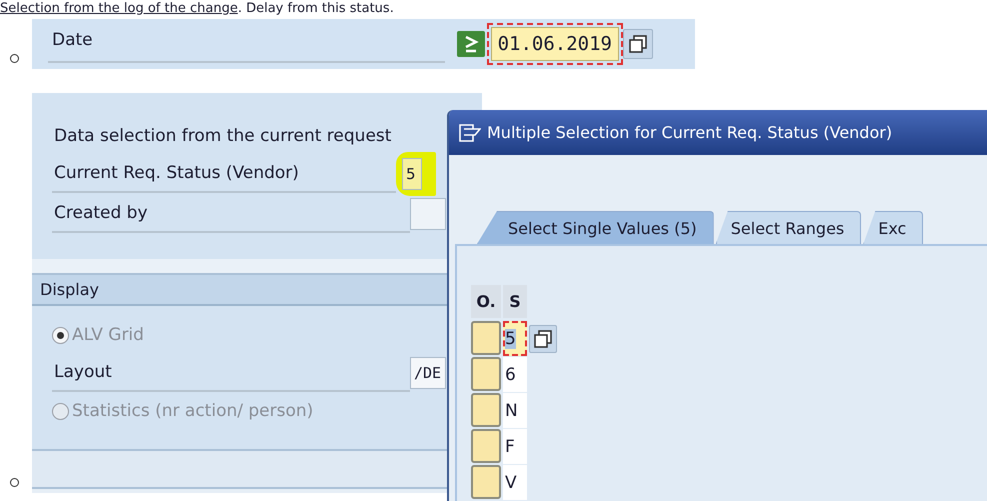 The image size is (987, 501). I want to click on tab: Select Single Values (5), so click(595, 227).